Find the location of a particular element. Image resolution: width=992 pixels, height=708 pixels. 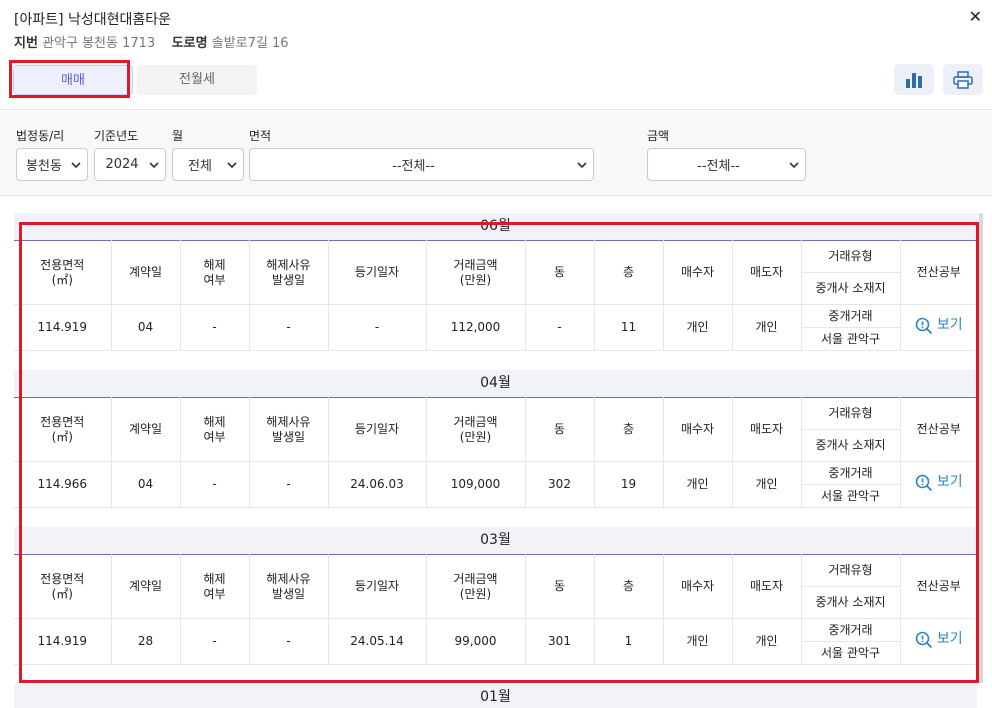

printer-icon is located at coordinates (963, 79).